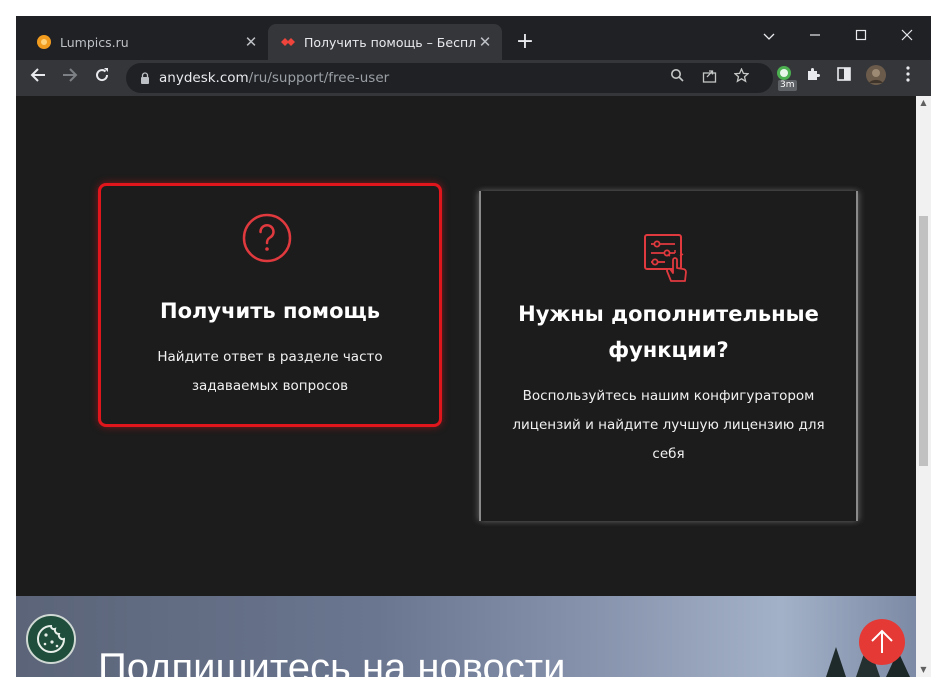 The image size is (948, 691). Describe the element at coordinates (102, 78) in the screenshot. I see `reload-button` at that location.